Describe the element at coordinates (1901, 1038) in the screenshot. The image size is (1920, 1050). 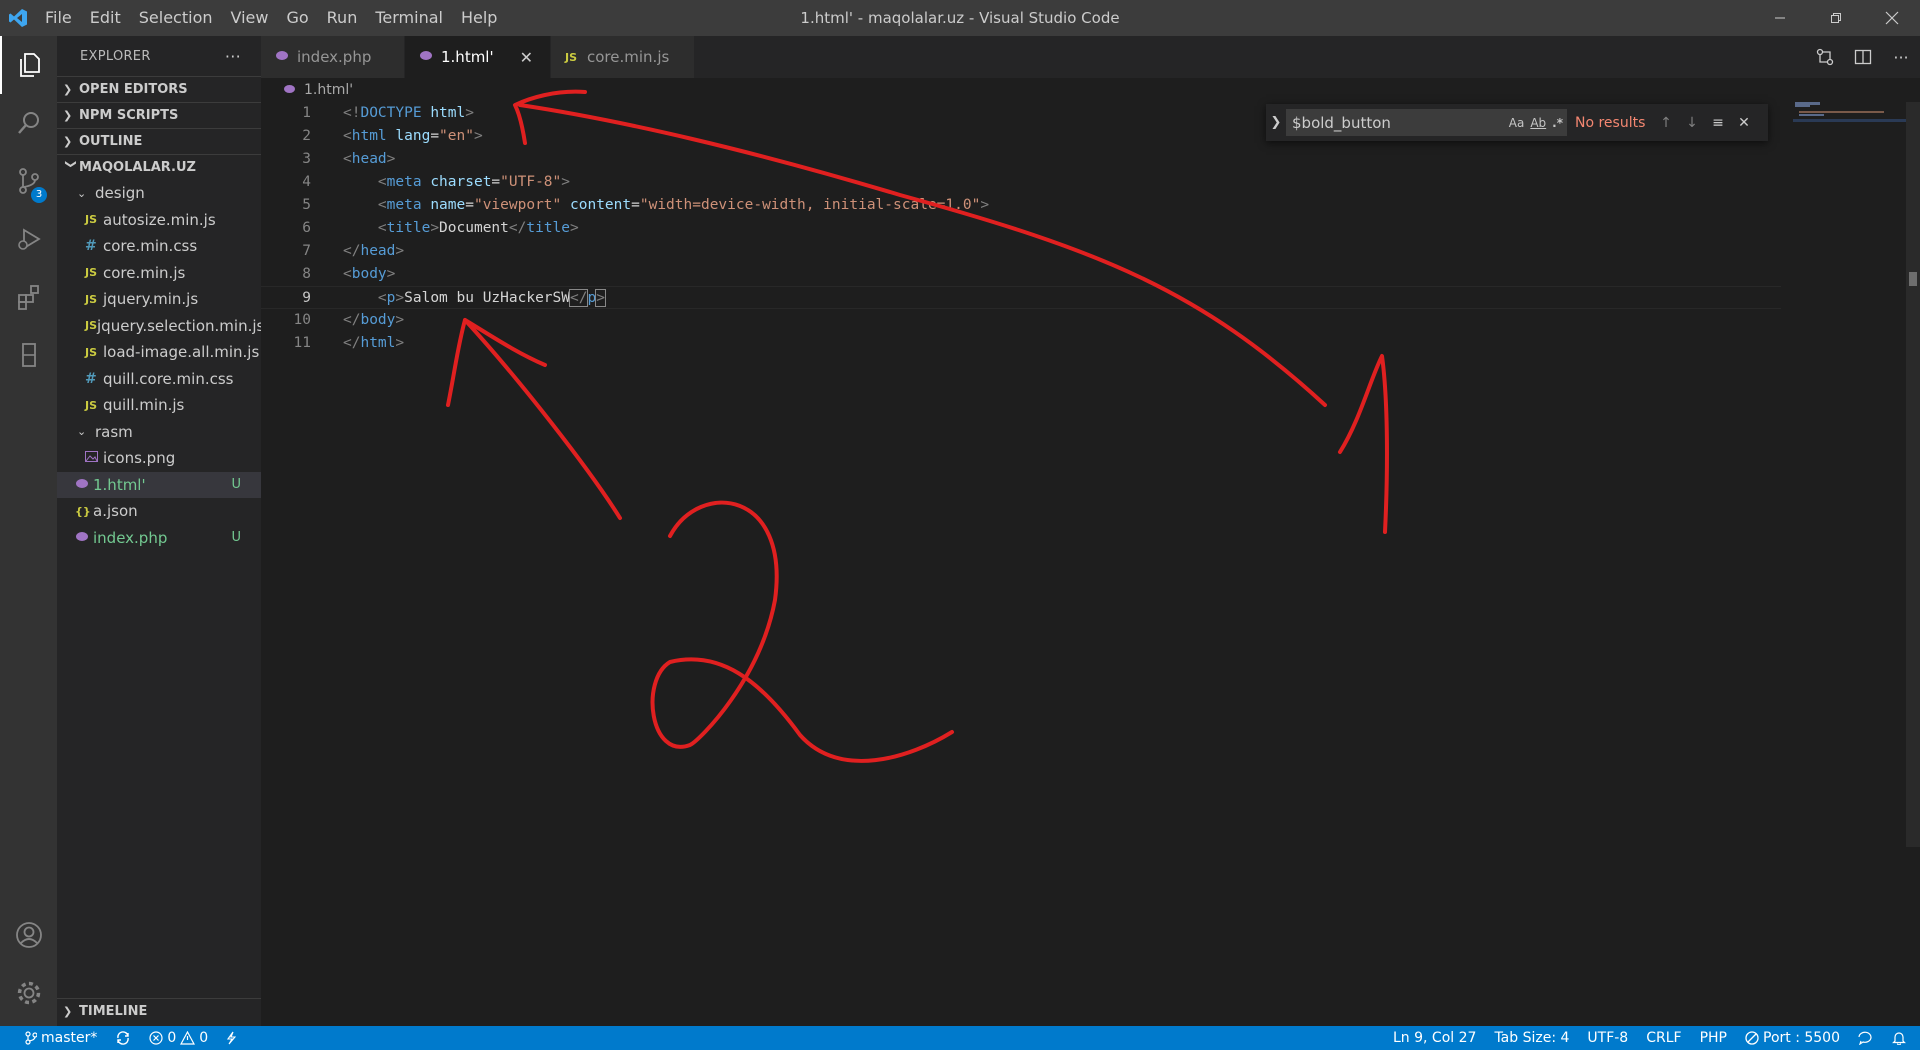
I see `notifications-bell-icon` at that location.